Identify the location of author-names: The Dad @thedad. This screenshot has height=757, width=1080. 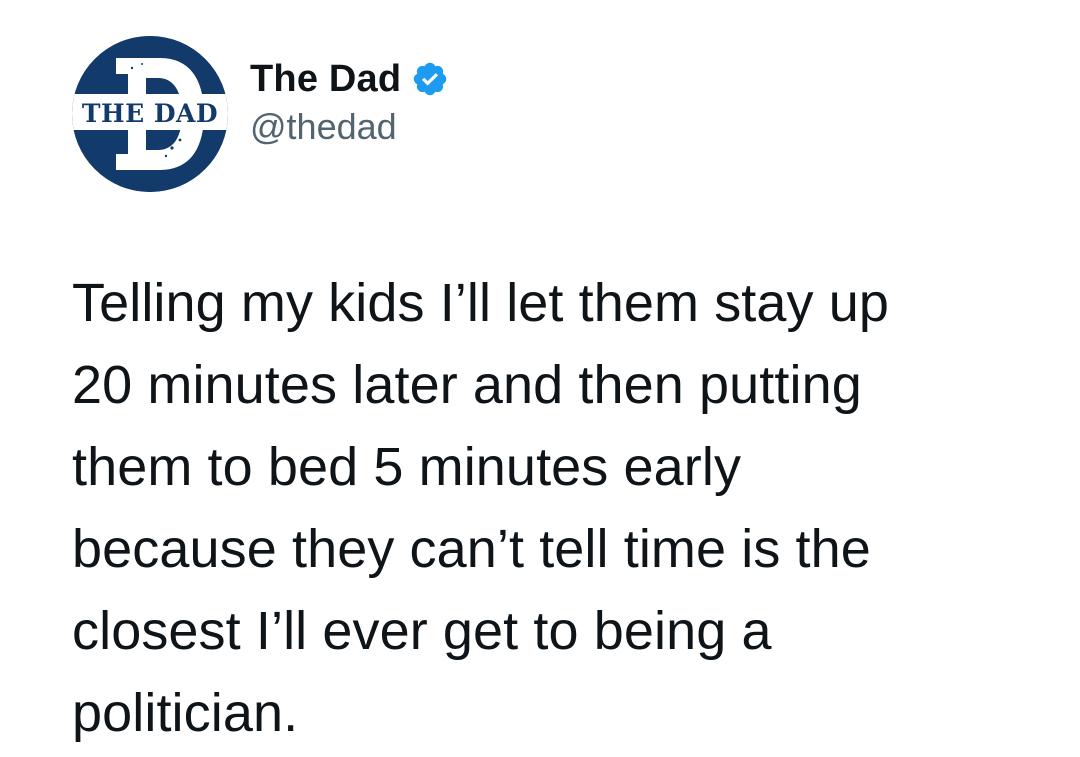
(349, 103).